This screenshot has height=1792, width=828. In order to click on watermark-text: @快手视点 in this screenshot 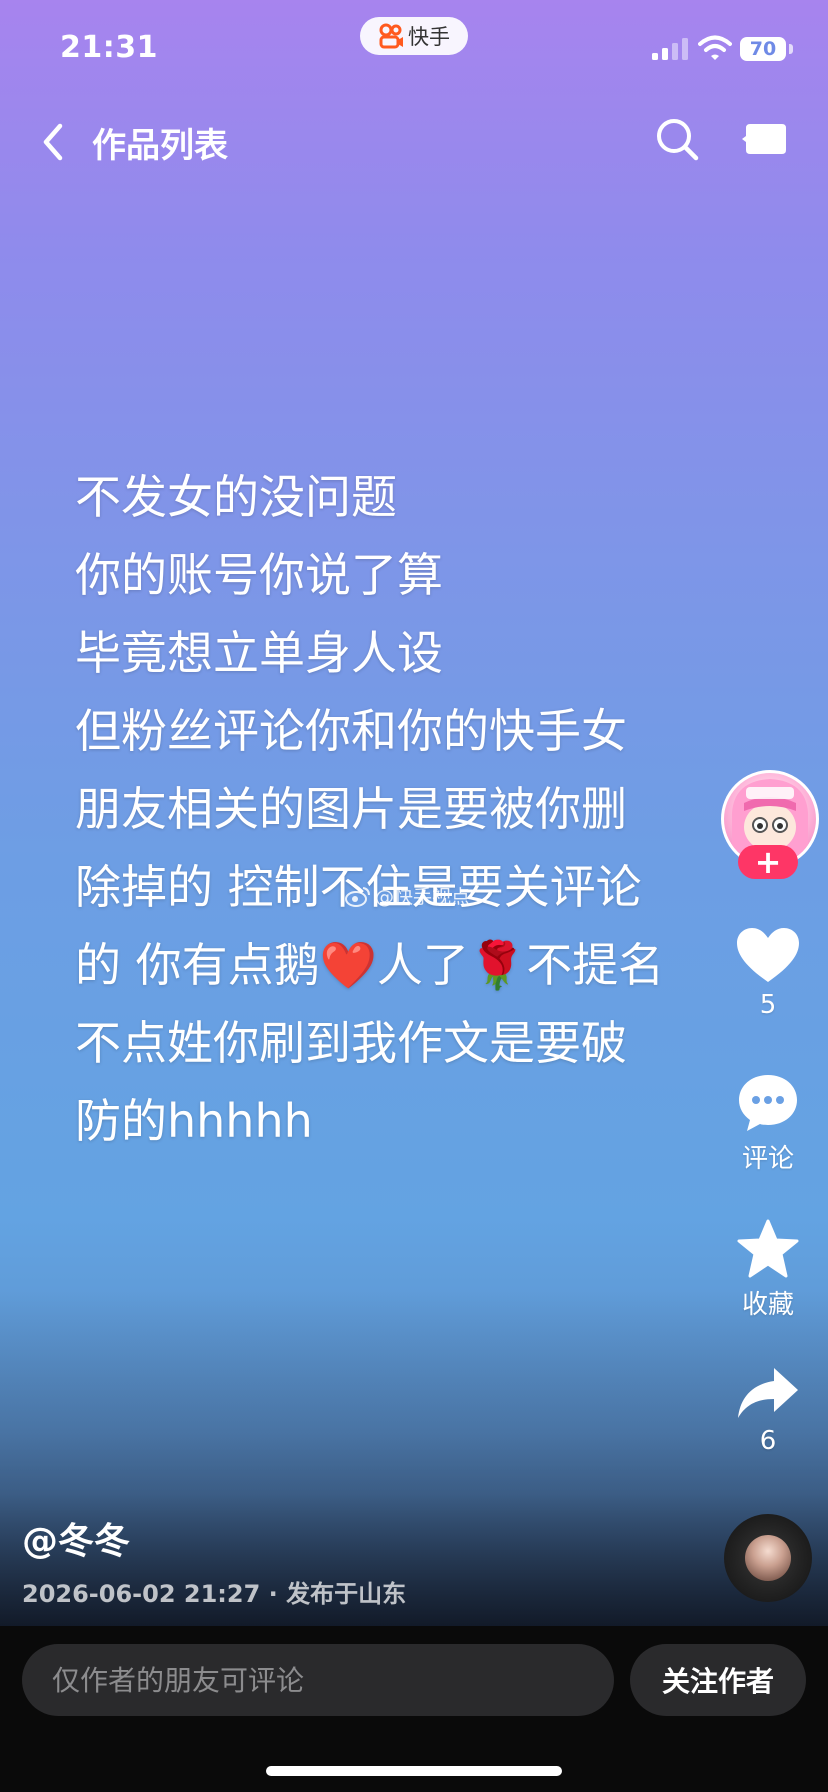, I will do `click(423, 897)`.